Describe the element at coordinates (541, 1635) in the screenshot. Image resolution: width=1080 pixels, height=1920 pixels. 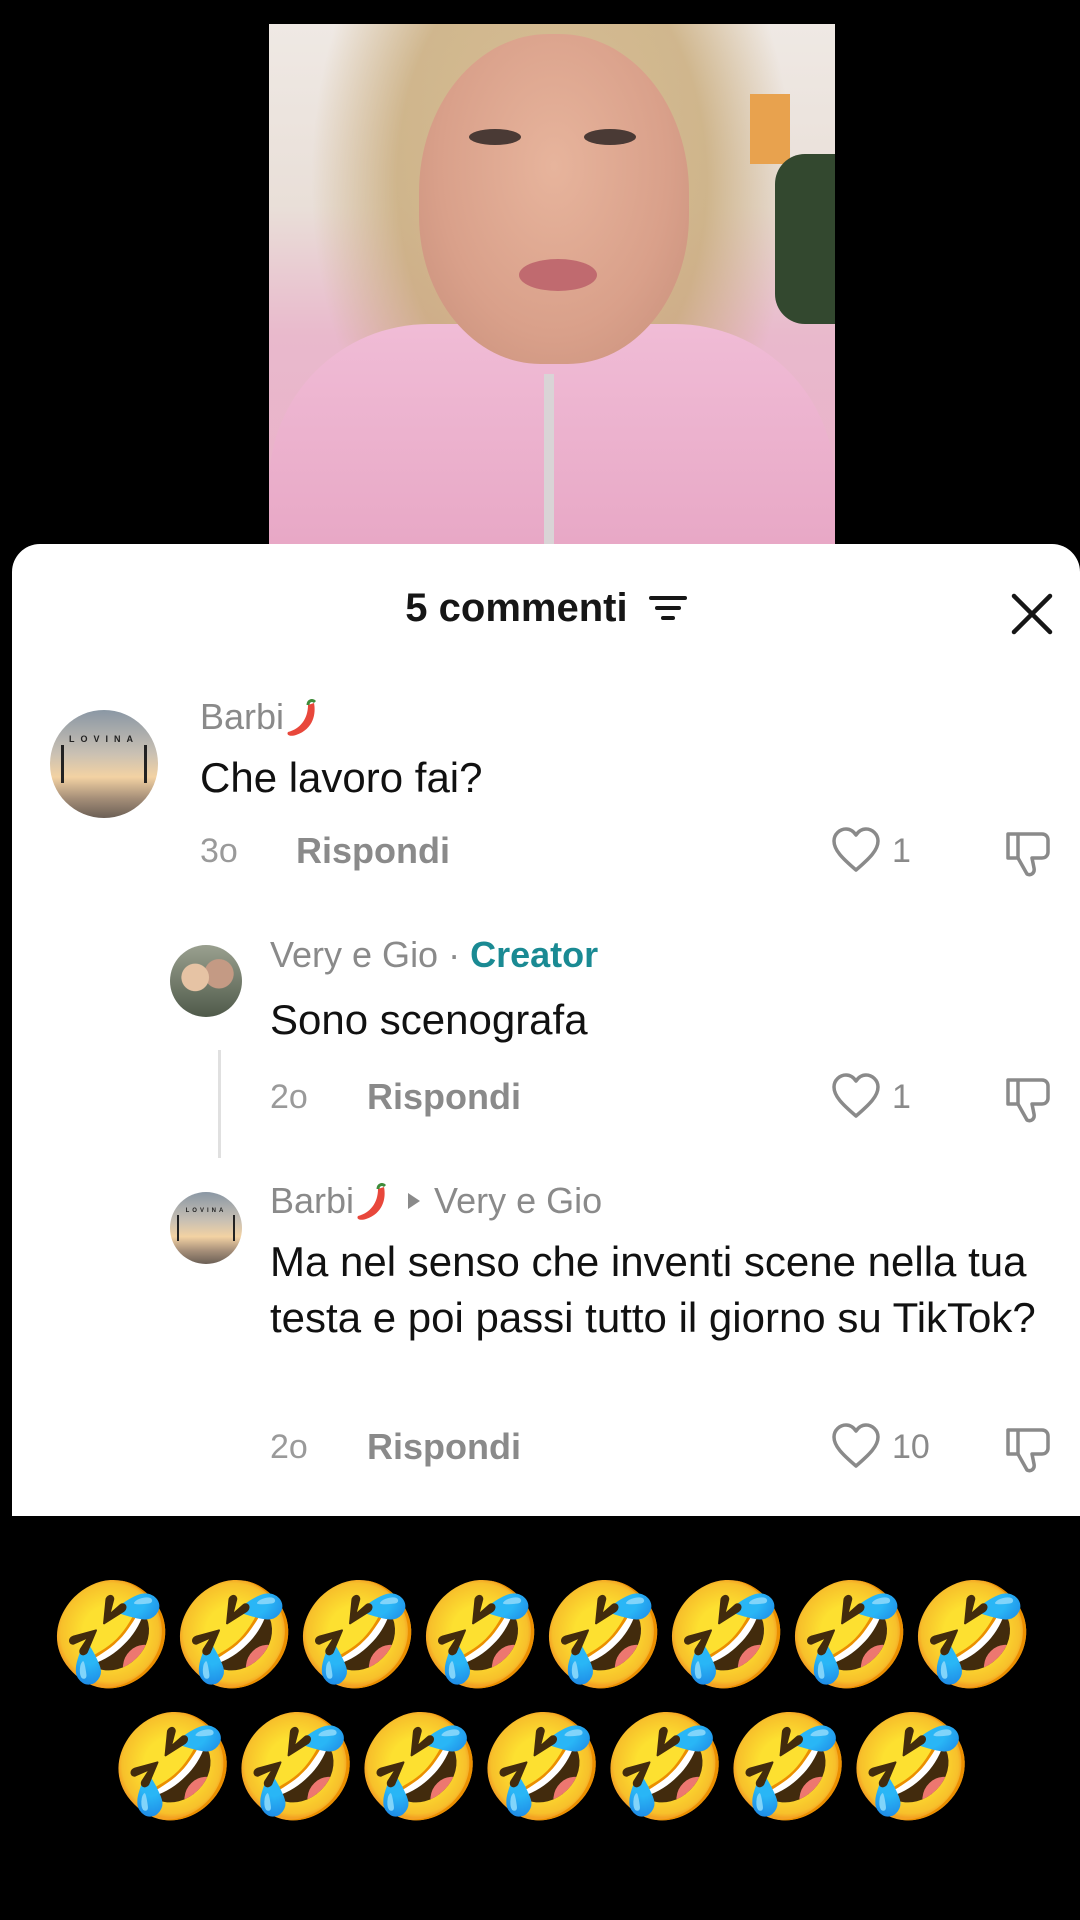
I see `emoji-row-1: 🤣🤣🤣🤣🤣🤣🤣🤣` at that location.